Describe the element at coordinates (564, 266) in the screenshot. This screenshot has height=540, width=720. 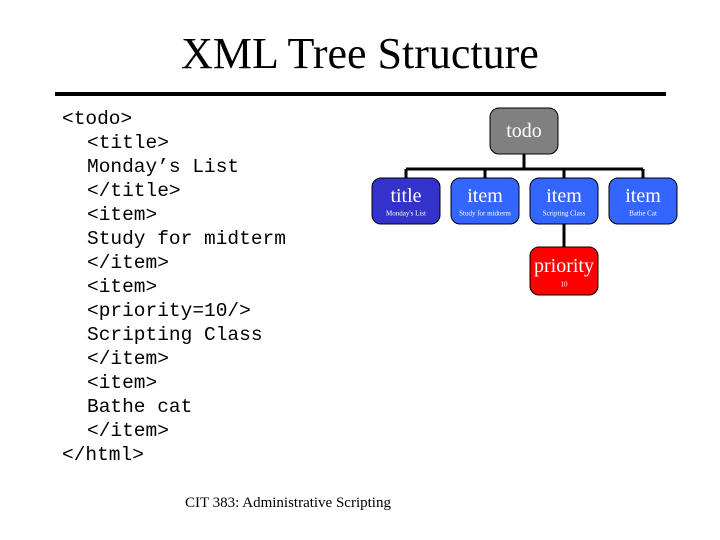
I see `node-priority-label: priority` at that location.